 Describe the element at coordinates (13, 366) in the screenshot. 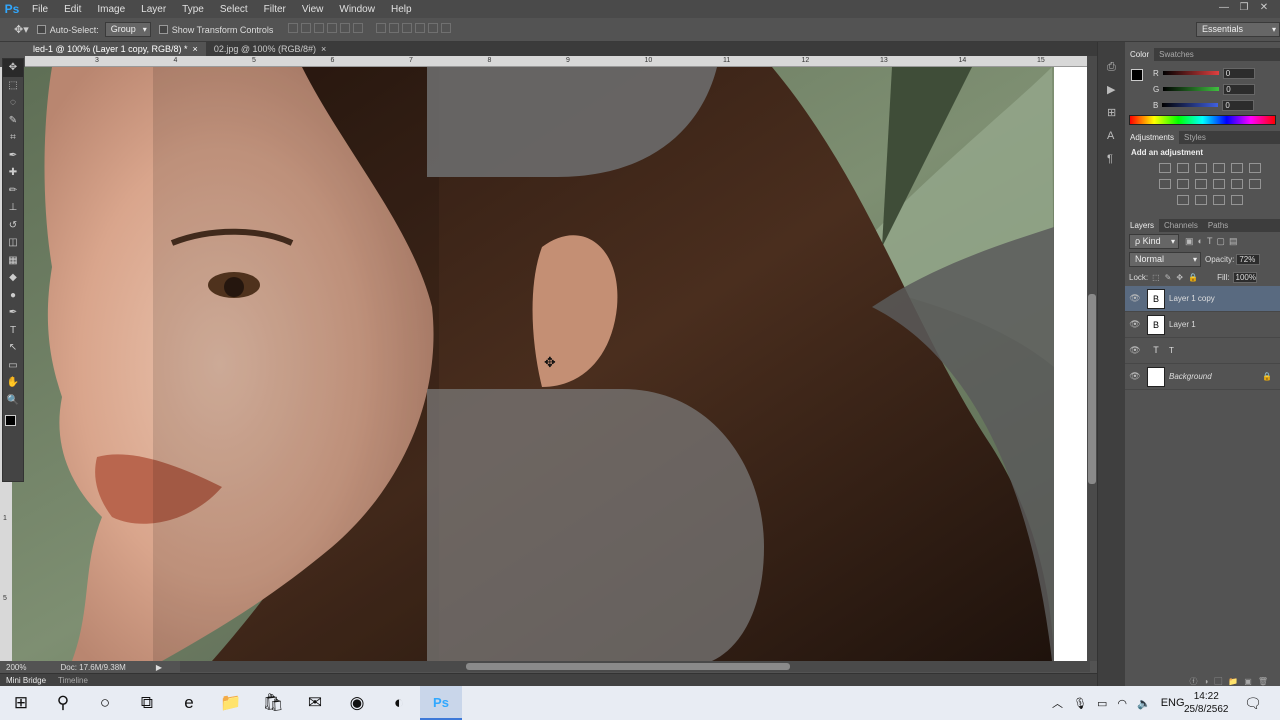

I see `shape-tool-icon: ▭` at that location.